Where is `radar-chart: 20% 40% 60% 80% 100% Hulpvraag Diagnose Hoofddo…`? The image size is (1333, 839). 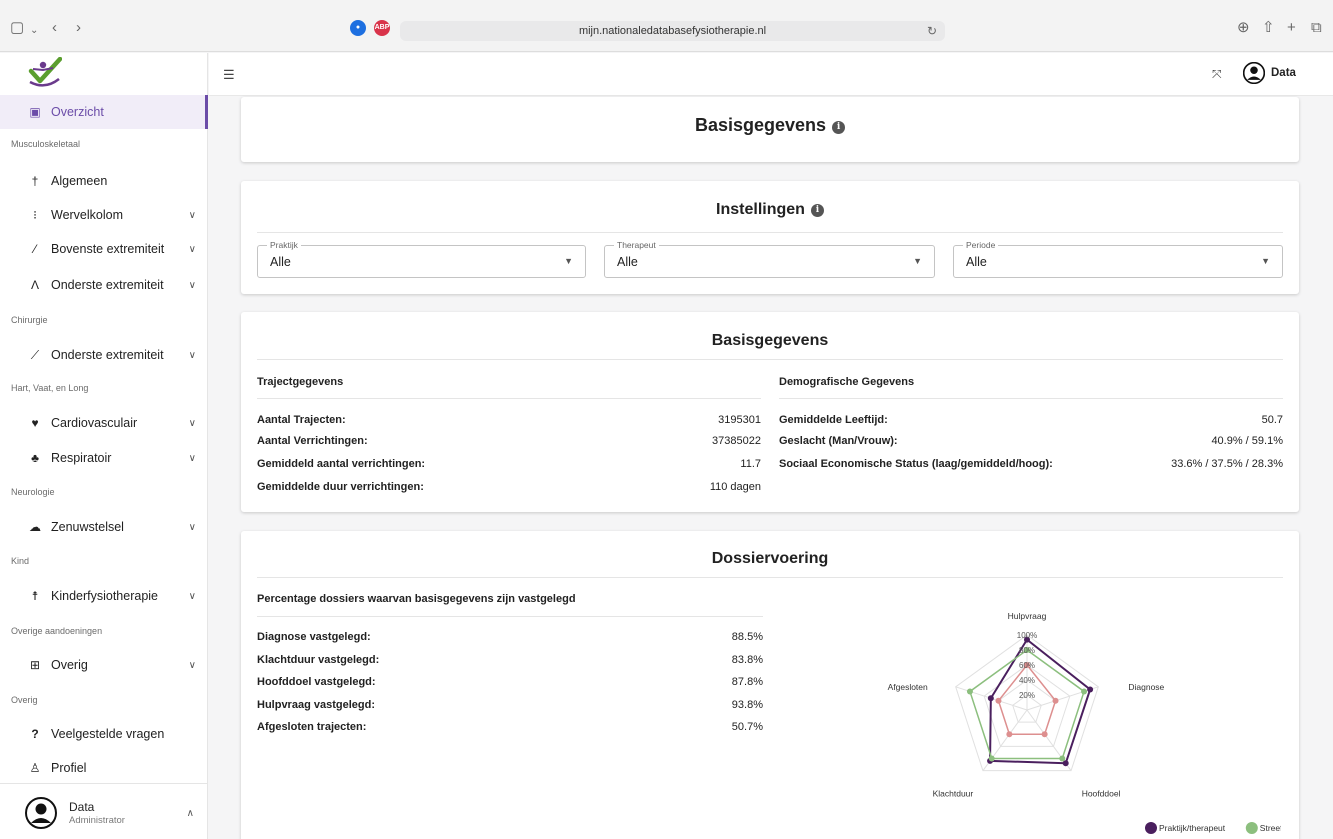 radar-chart: 20% 40% 60% 80% 100% Hulpvraag Diagnose Hoofddo… is located at coordinates (1084, 722).